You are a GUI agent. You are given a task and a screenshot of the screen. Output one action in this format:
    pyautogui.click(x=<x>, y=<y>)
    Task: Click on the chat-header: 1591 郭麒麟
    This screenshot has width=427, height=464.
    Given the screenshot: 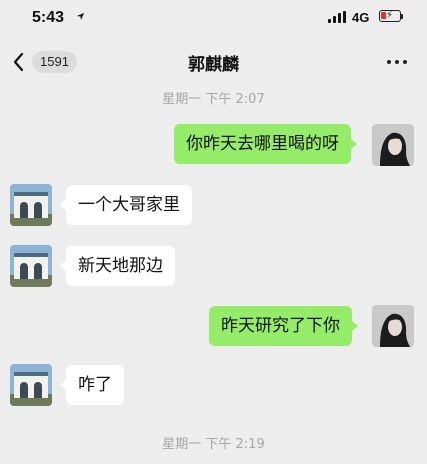 What is the action you would take?
    pyautogui.click(x=213, y=62)
    